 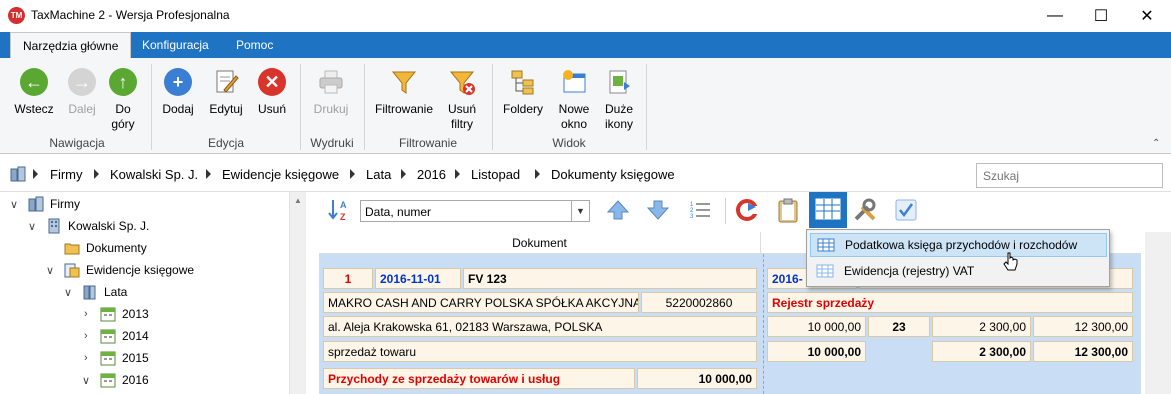 What do you see at coordinates (475, 211) in the screenshot?
I see `sort-select: Data, numer ▼` at bounding box center [475, 211].